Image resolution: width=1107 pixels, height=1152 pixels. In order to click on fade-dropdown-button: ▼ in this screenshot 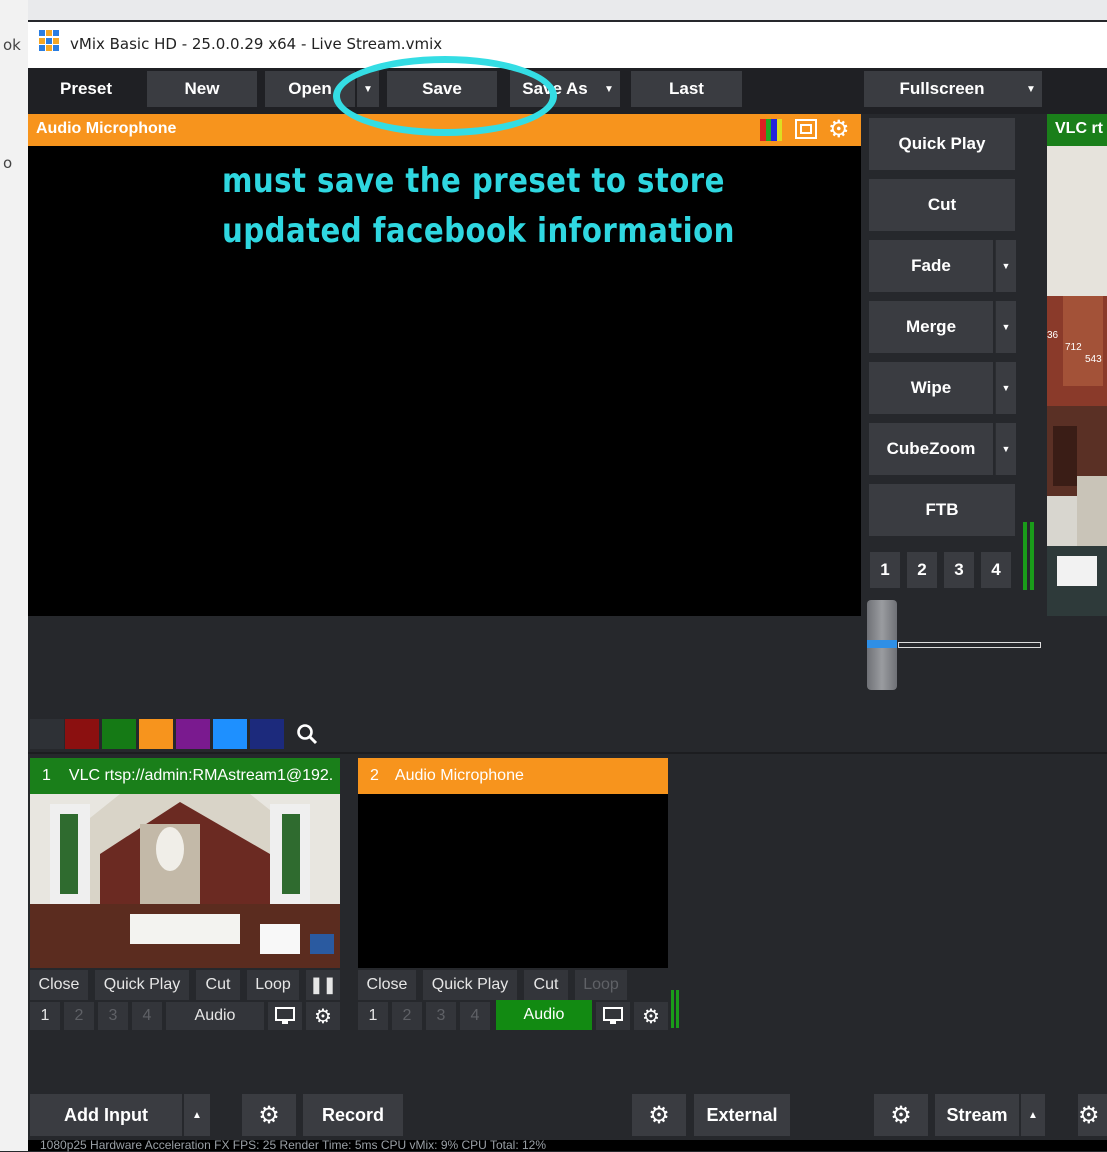, I will do `click(1005, 266)`.